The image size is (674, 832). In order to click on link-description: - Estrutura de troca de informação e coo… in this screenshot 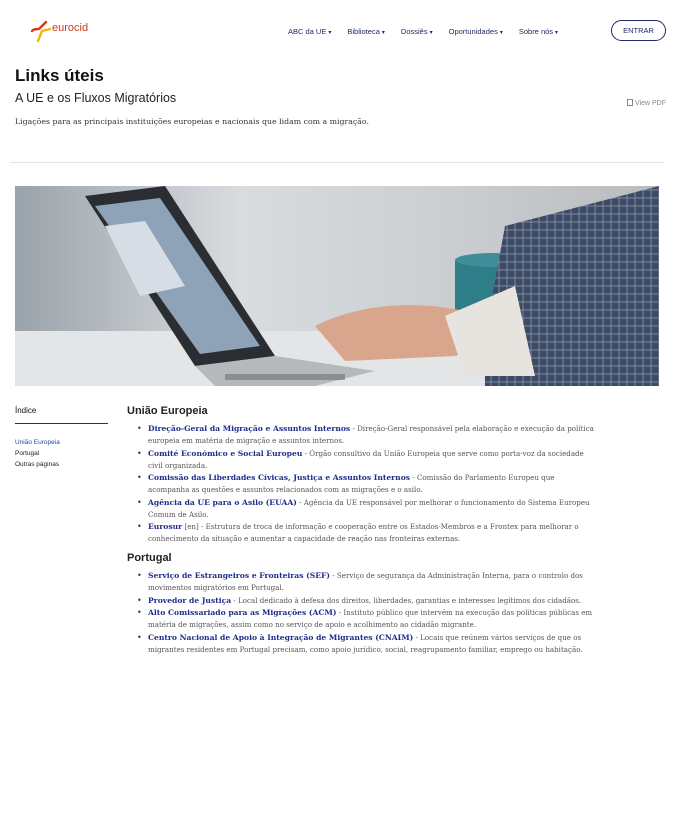, I will do `click(363, 532)`.